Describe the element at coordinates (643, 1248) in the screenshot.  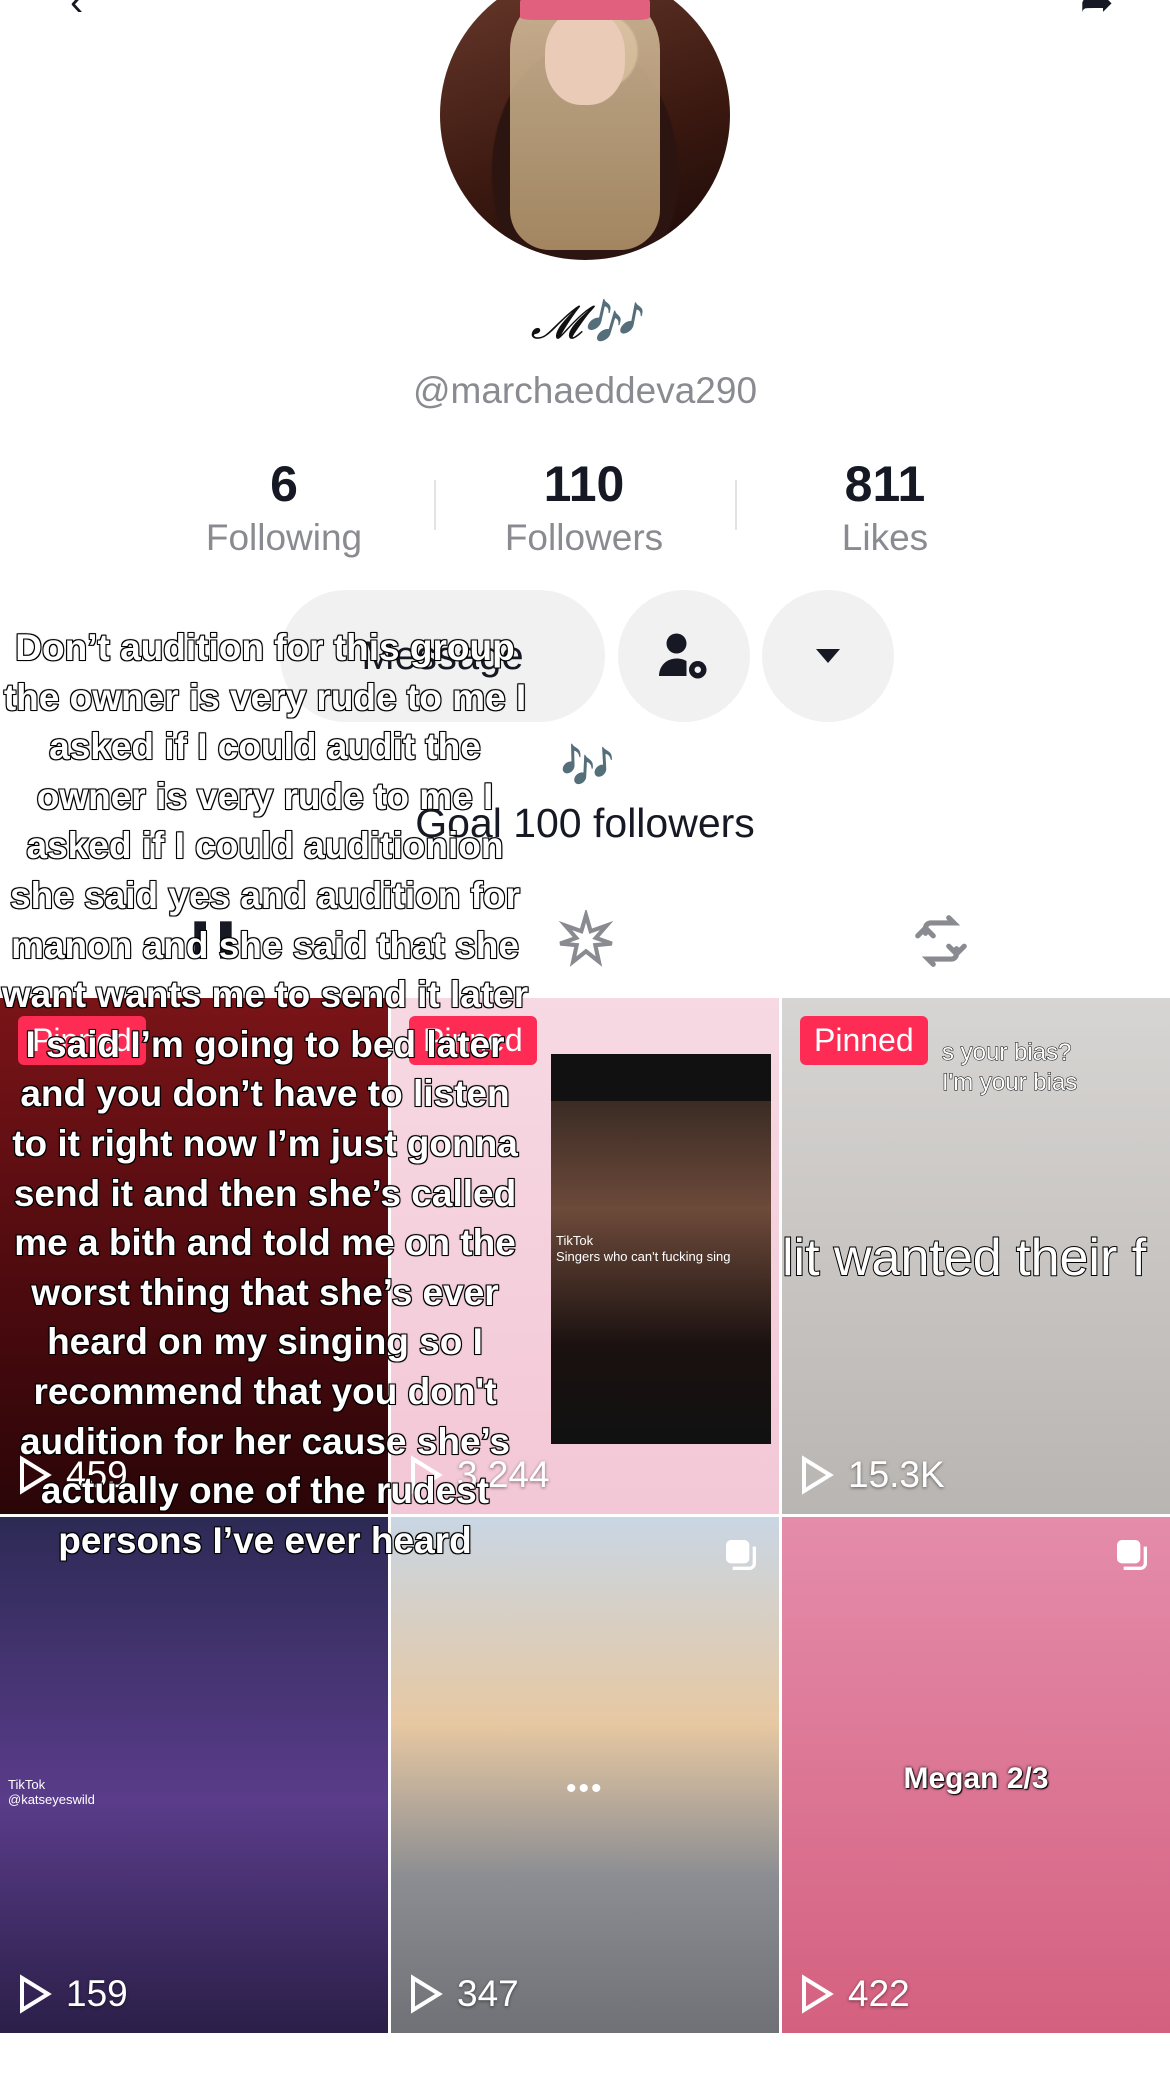
I see `tiktok-watermark: TikTok Singers who can't fucking sing` at that location.